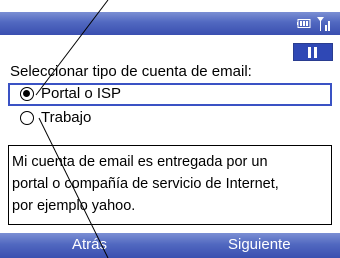 This screenshot has width=340, height=258. I want to click on status-bar, so click(170, 23).